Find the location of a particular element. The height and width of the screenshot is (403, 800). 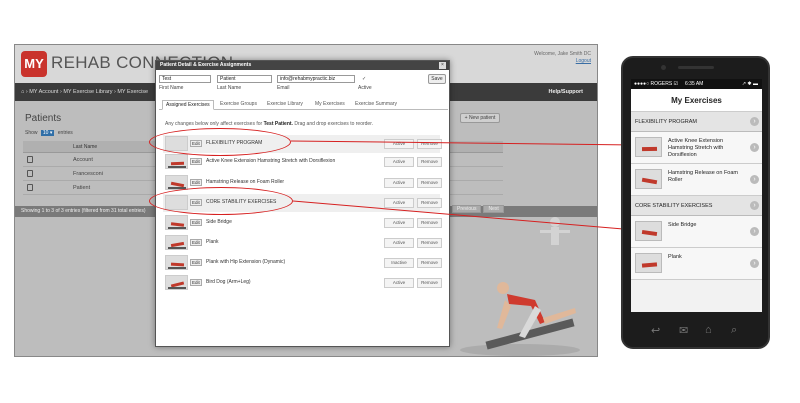

status-icons: ↗ ✱ ▬ is located at coordinates (749, 84).